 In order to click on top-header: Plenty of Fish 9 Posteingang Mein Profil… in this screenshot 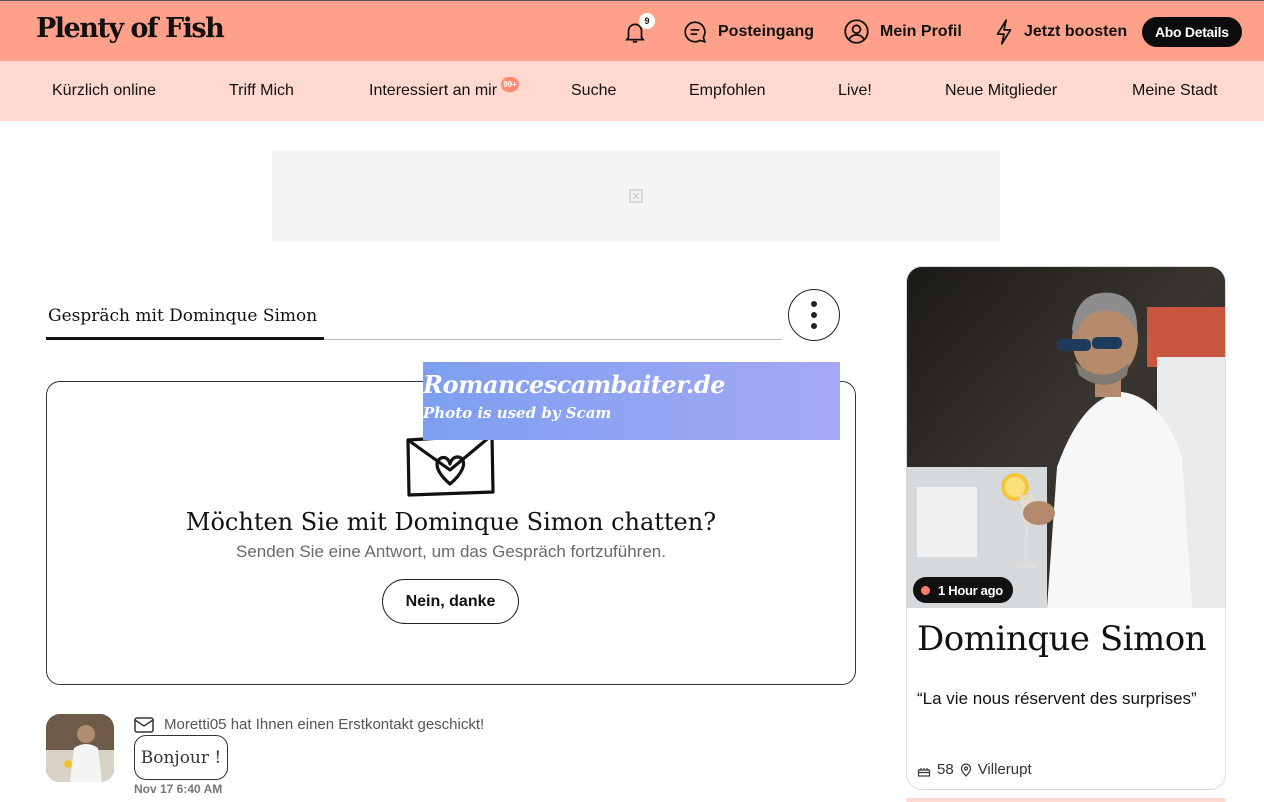, I will do `click(632, 30)`.